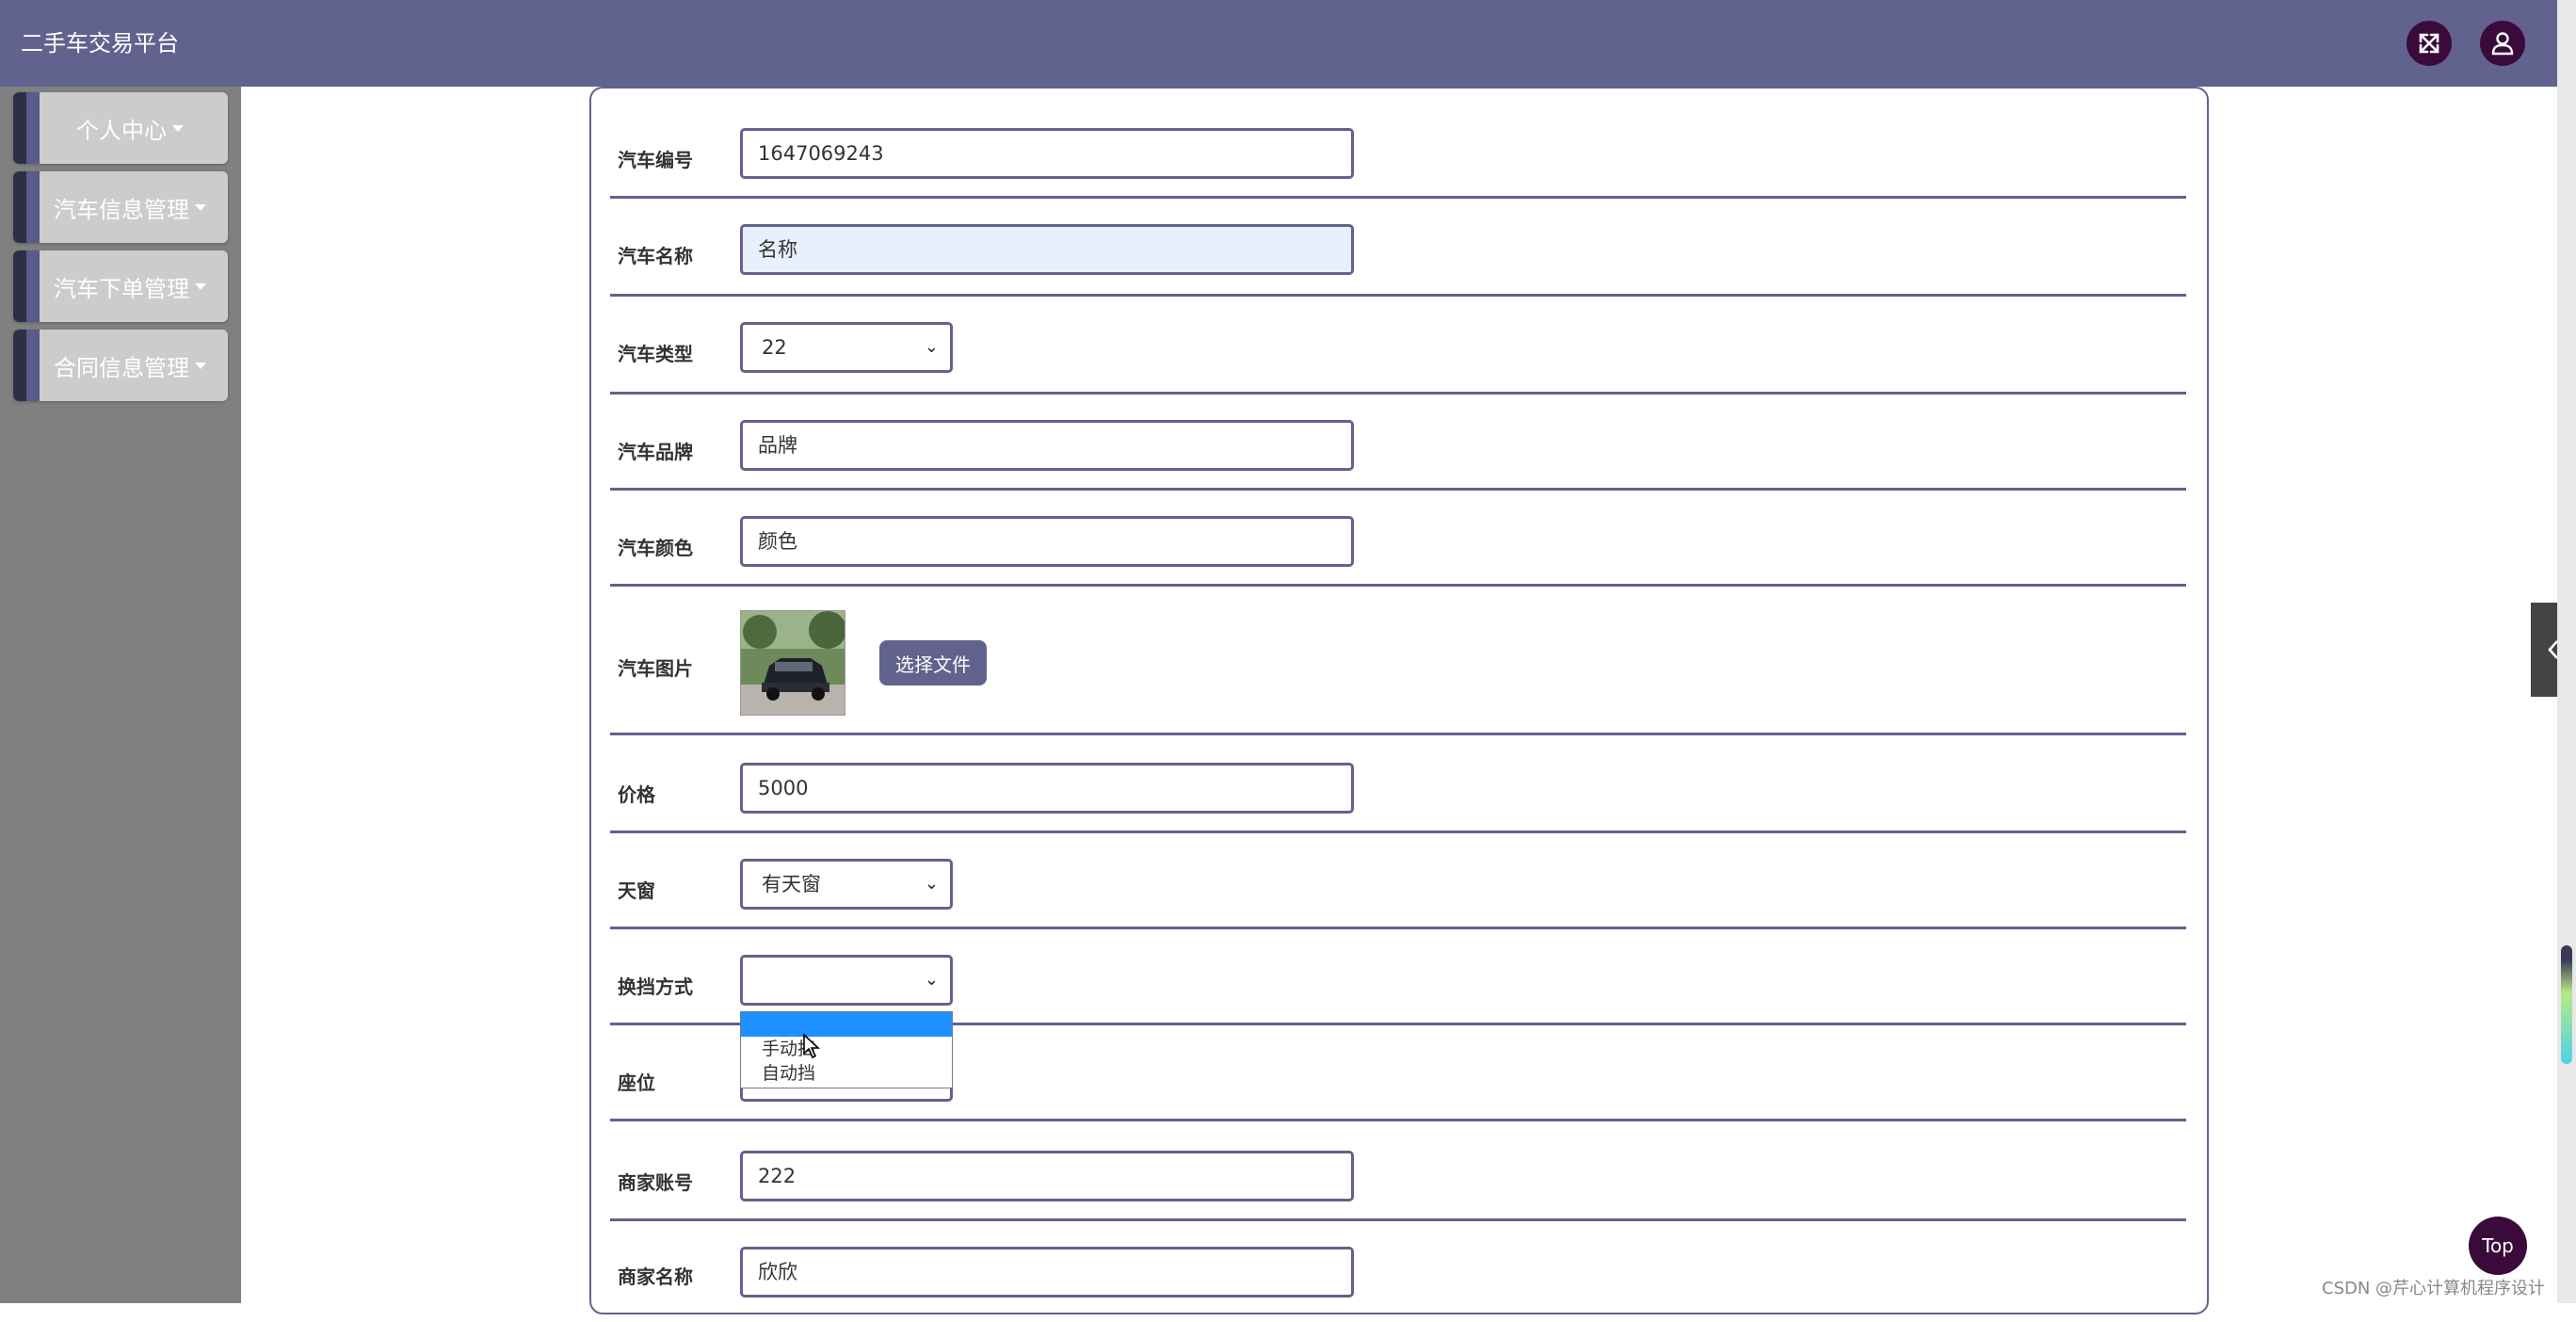  Describe the element at coordinates (1398, 551) in the screenshot. I see `form-row-color: 汽车颜色 颜色` at that location.